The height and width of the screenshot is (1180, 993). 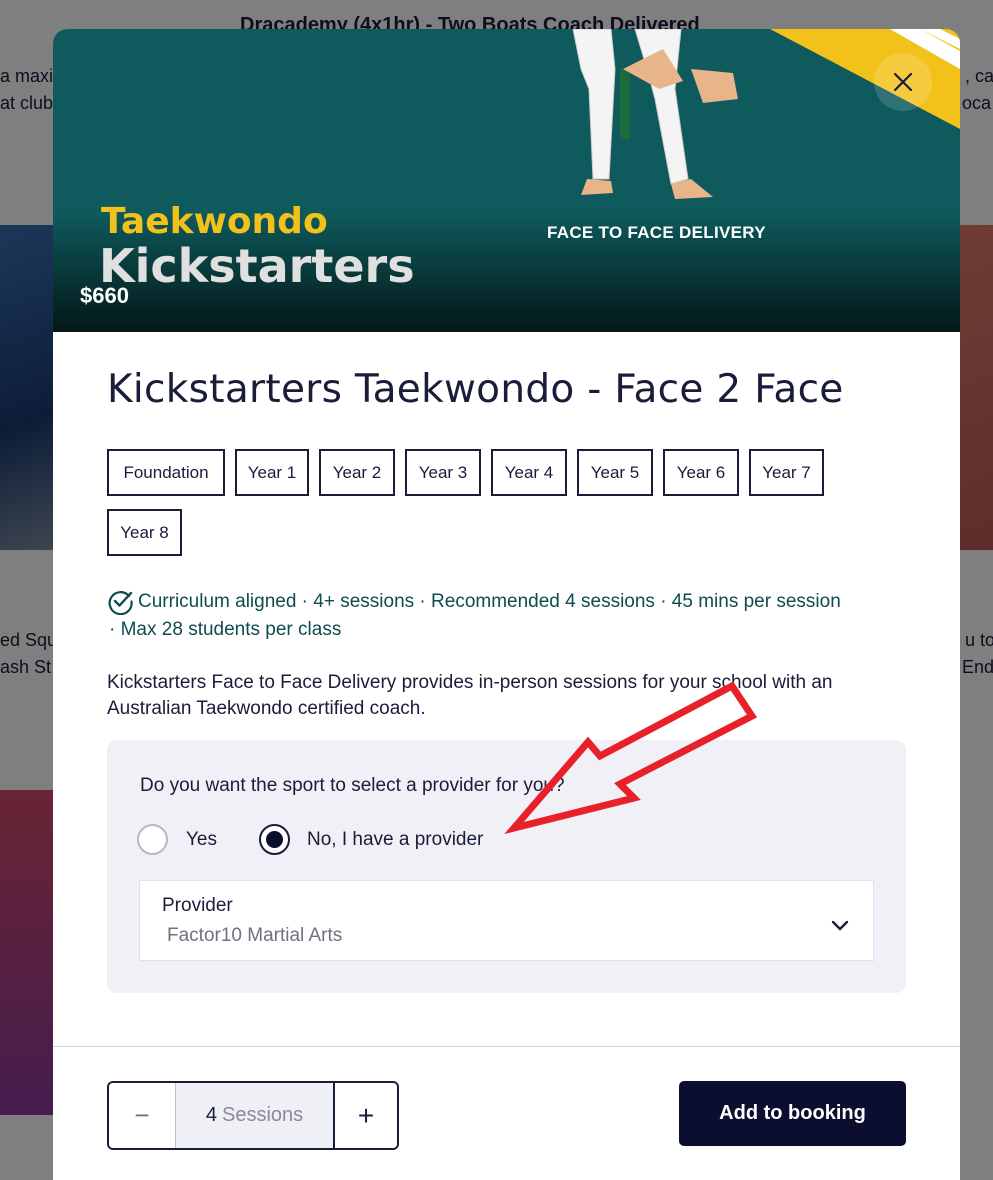 I want to click on year-tag: Year 7, so click(x=786, y=472).